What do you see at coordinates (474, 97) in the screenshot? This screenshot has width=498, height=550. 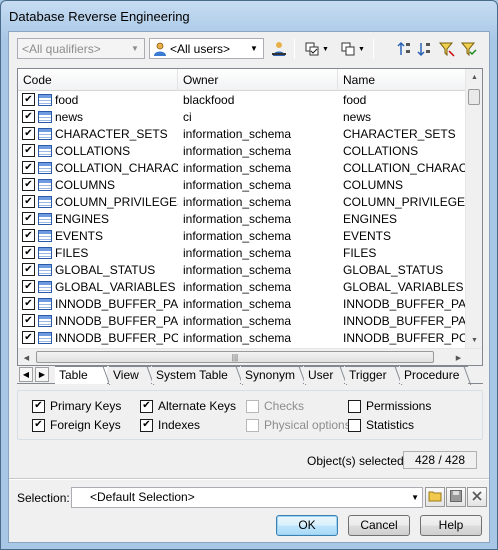 I see `scroll-thumb` at bounding box center [474, 97].